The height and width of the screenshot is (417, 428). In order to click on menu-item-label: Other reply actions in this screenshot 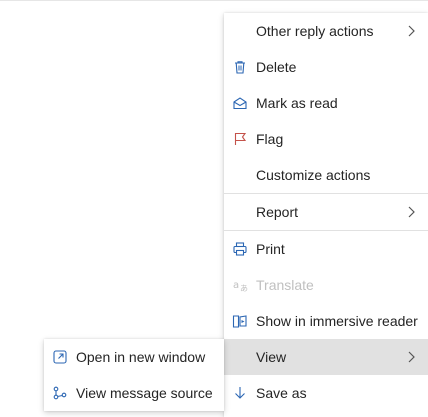, I will do `click(315, 31)`.